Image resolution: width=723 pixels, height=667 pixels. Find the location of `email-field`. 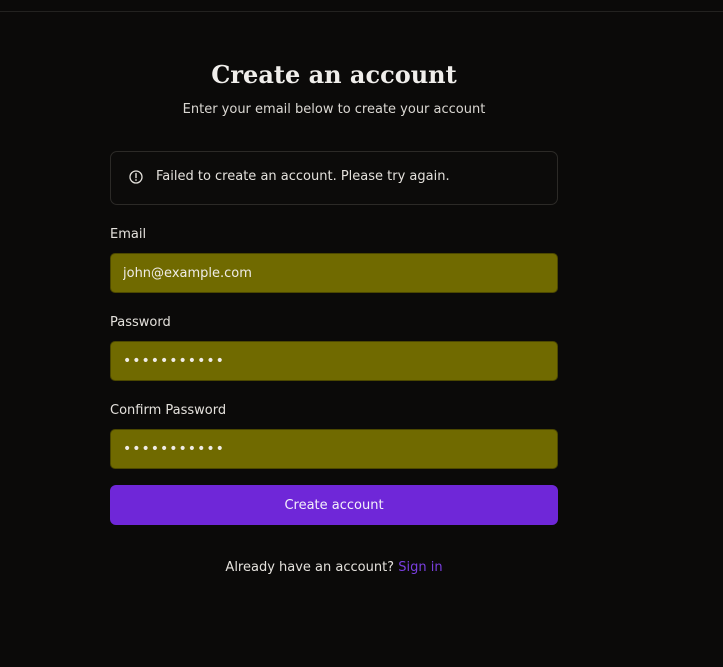

email-field is located at coordinates (334, 273).